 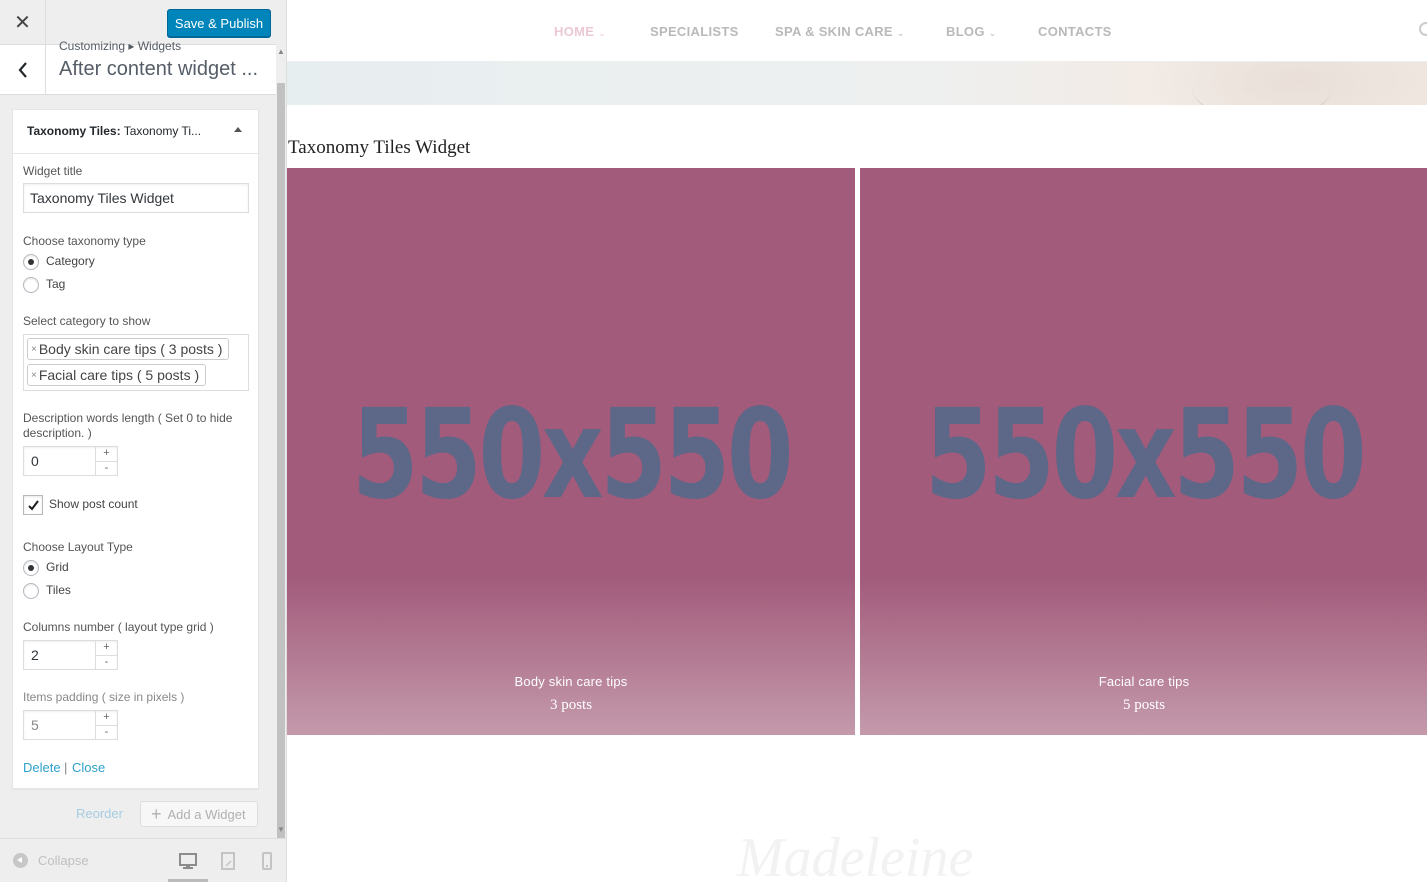 What do you see at coordinates (42, 767) in the screenshot?
I see `delete-widget-link: Delete` at bounding box center [42, 767].